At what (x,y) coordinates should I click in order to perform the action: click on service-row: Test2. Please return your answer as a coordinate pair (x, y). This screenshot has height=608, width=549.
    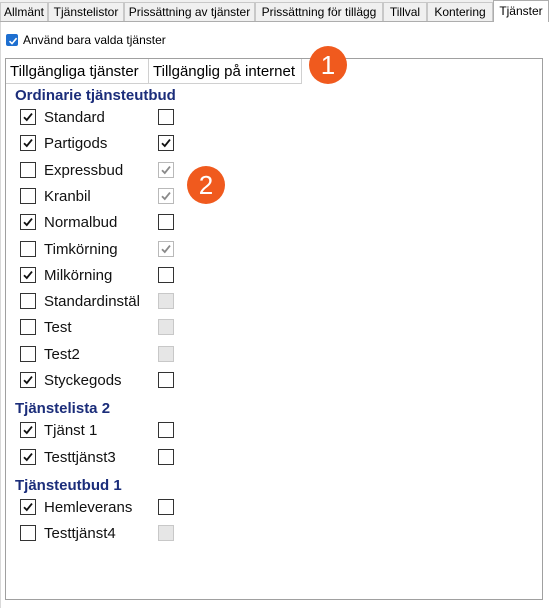
    Looking at the image, I should click on (220, 356).